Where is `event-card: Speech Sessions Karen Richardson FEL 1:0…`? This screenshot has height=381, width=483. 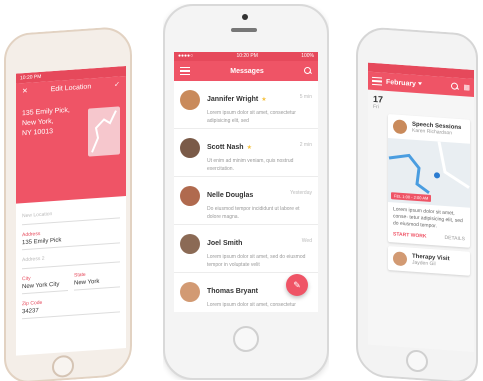
event-card: Speech Sessions Karen Richardson FEL 1:0… is located at coordinates (429, 180).